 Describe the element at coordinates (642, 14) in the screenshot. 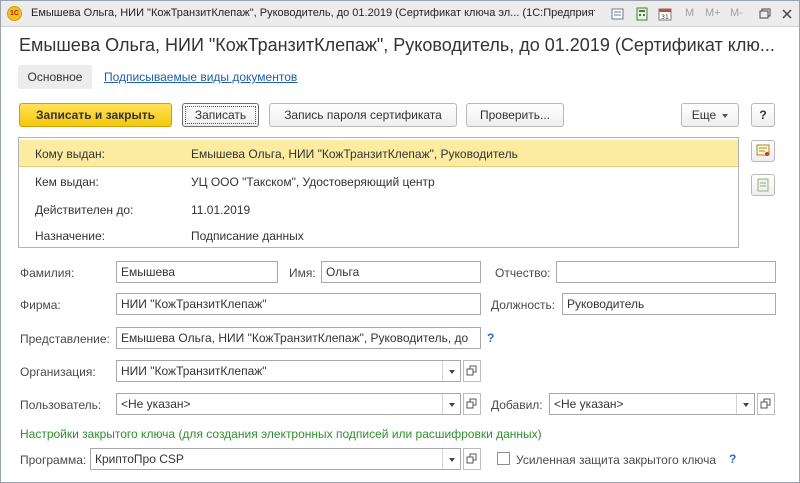

I see `calculator-icon` at that location.